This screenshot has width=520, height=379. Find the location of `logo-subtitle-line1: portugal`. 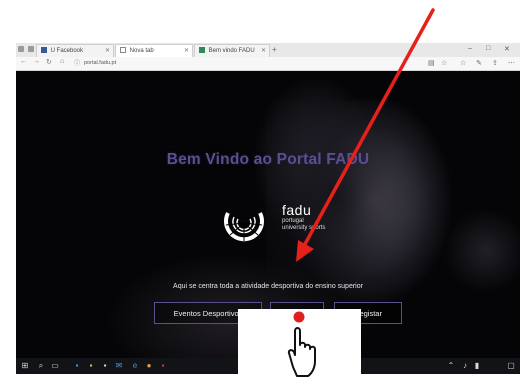

logo-subtitle-line1: portugal is located at coordinates (293, 221).